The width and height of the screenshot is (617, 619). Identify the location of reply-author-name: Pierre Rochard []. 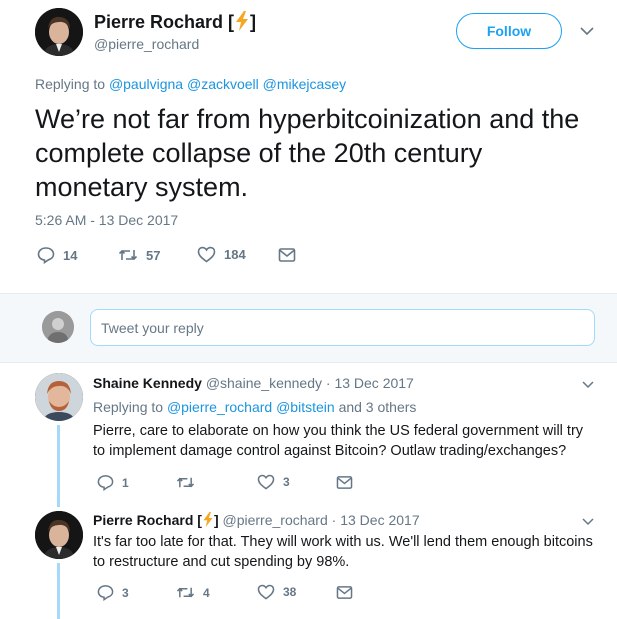
(156, 520).